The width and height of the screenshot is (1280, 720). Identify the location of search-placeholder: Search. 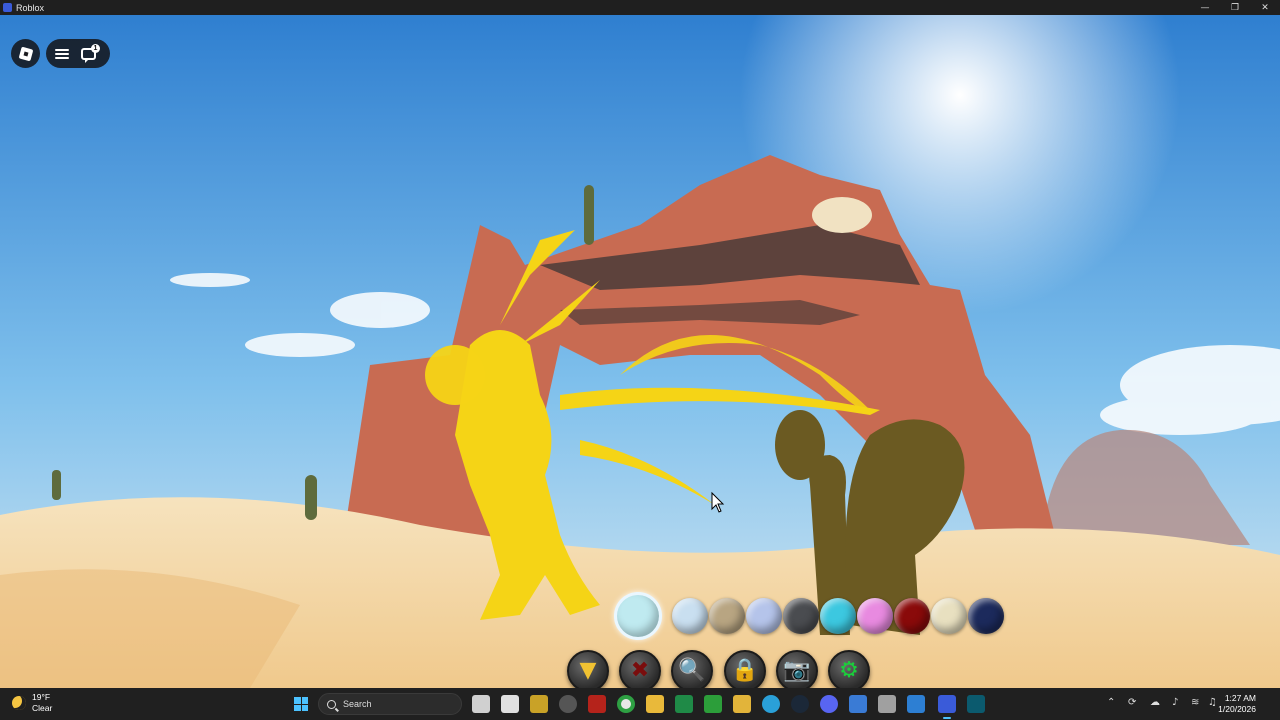
(357, 704).